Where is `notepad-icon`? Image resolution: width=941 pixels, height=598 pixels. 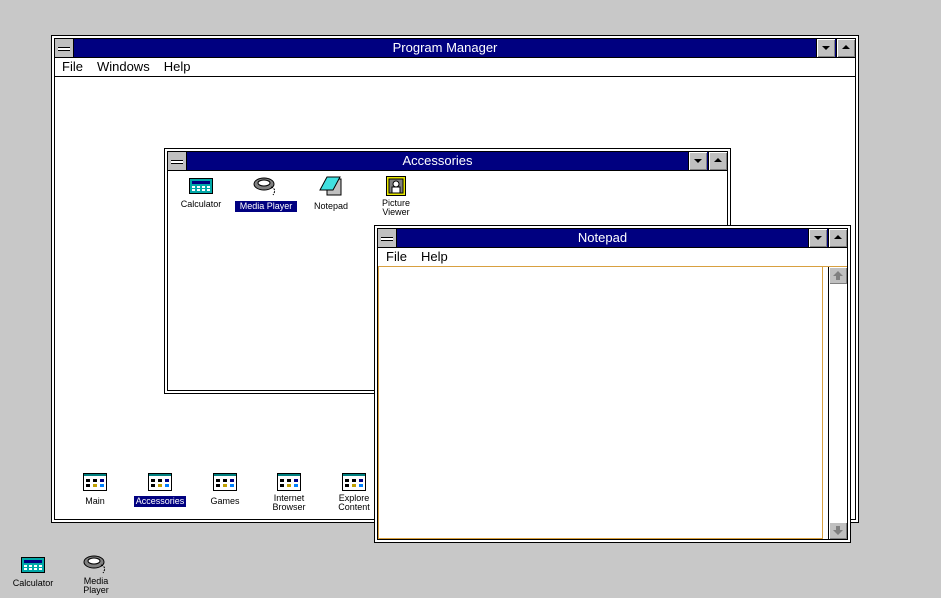 notepad-icon is located at coordinates (330, 186).